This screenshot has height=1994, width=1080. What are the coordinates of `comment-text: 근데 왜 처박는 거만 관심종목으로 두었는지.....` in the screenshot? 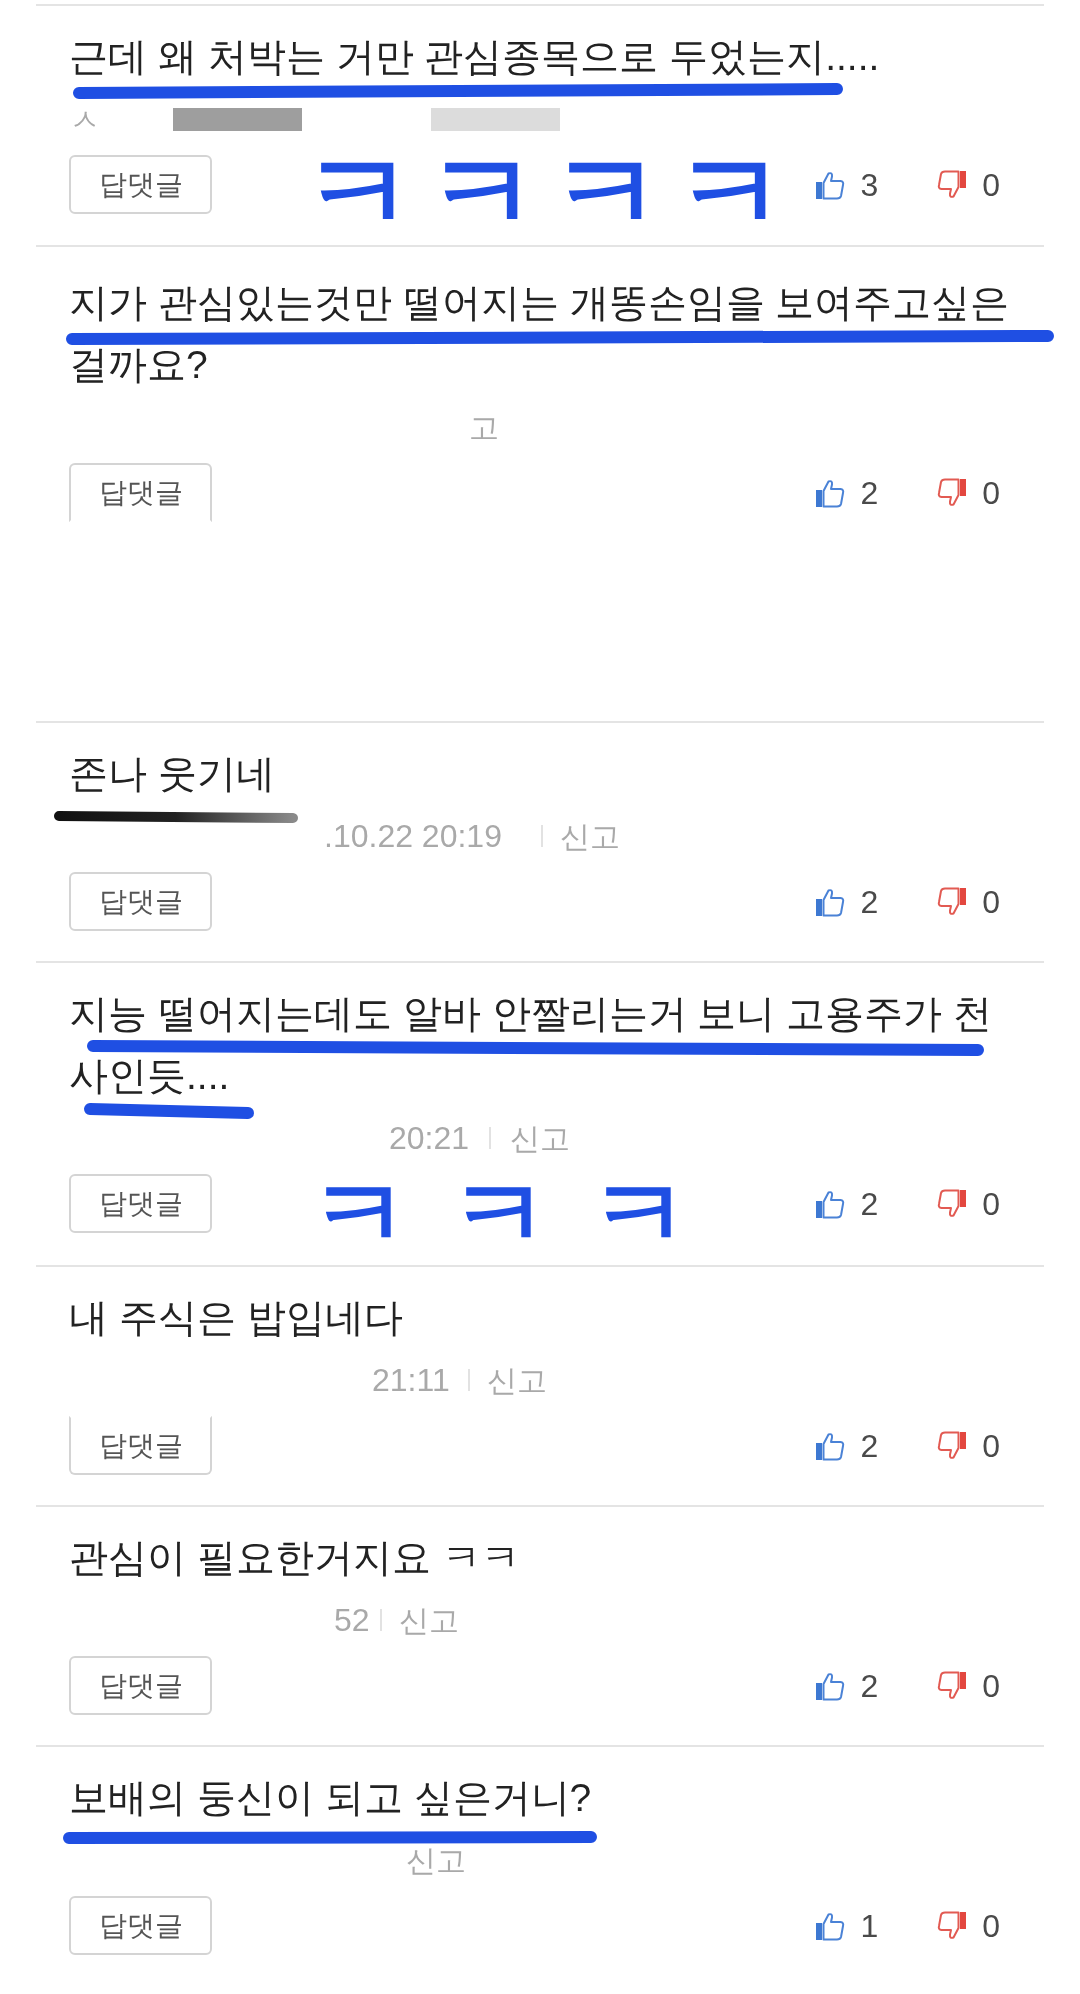 It's located at (475, 57).